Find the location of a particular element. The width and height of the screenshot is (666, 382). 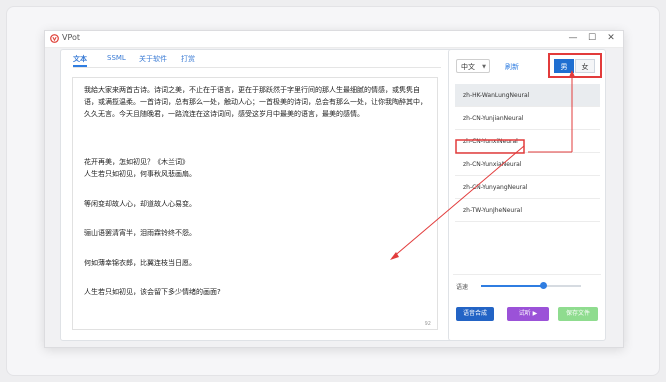

annotation-layer is located at coordinates (482, 165).